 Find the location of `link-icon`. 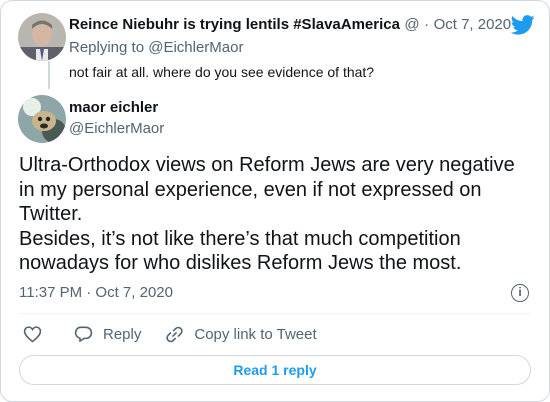

link-icon is located at coordinates (174, 334).